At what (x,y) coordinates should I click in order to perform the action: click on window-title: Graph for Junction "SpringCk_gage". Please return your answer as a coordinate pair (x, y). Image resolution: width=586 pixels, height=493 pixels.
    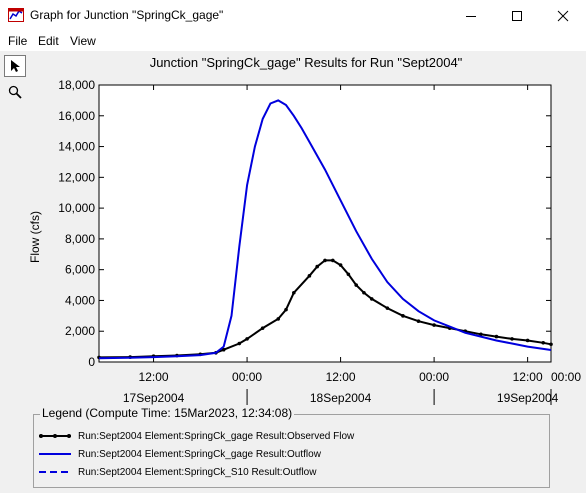
    Looking at the image, I should click on (127, 15).